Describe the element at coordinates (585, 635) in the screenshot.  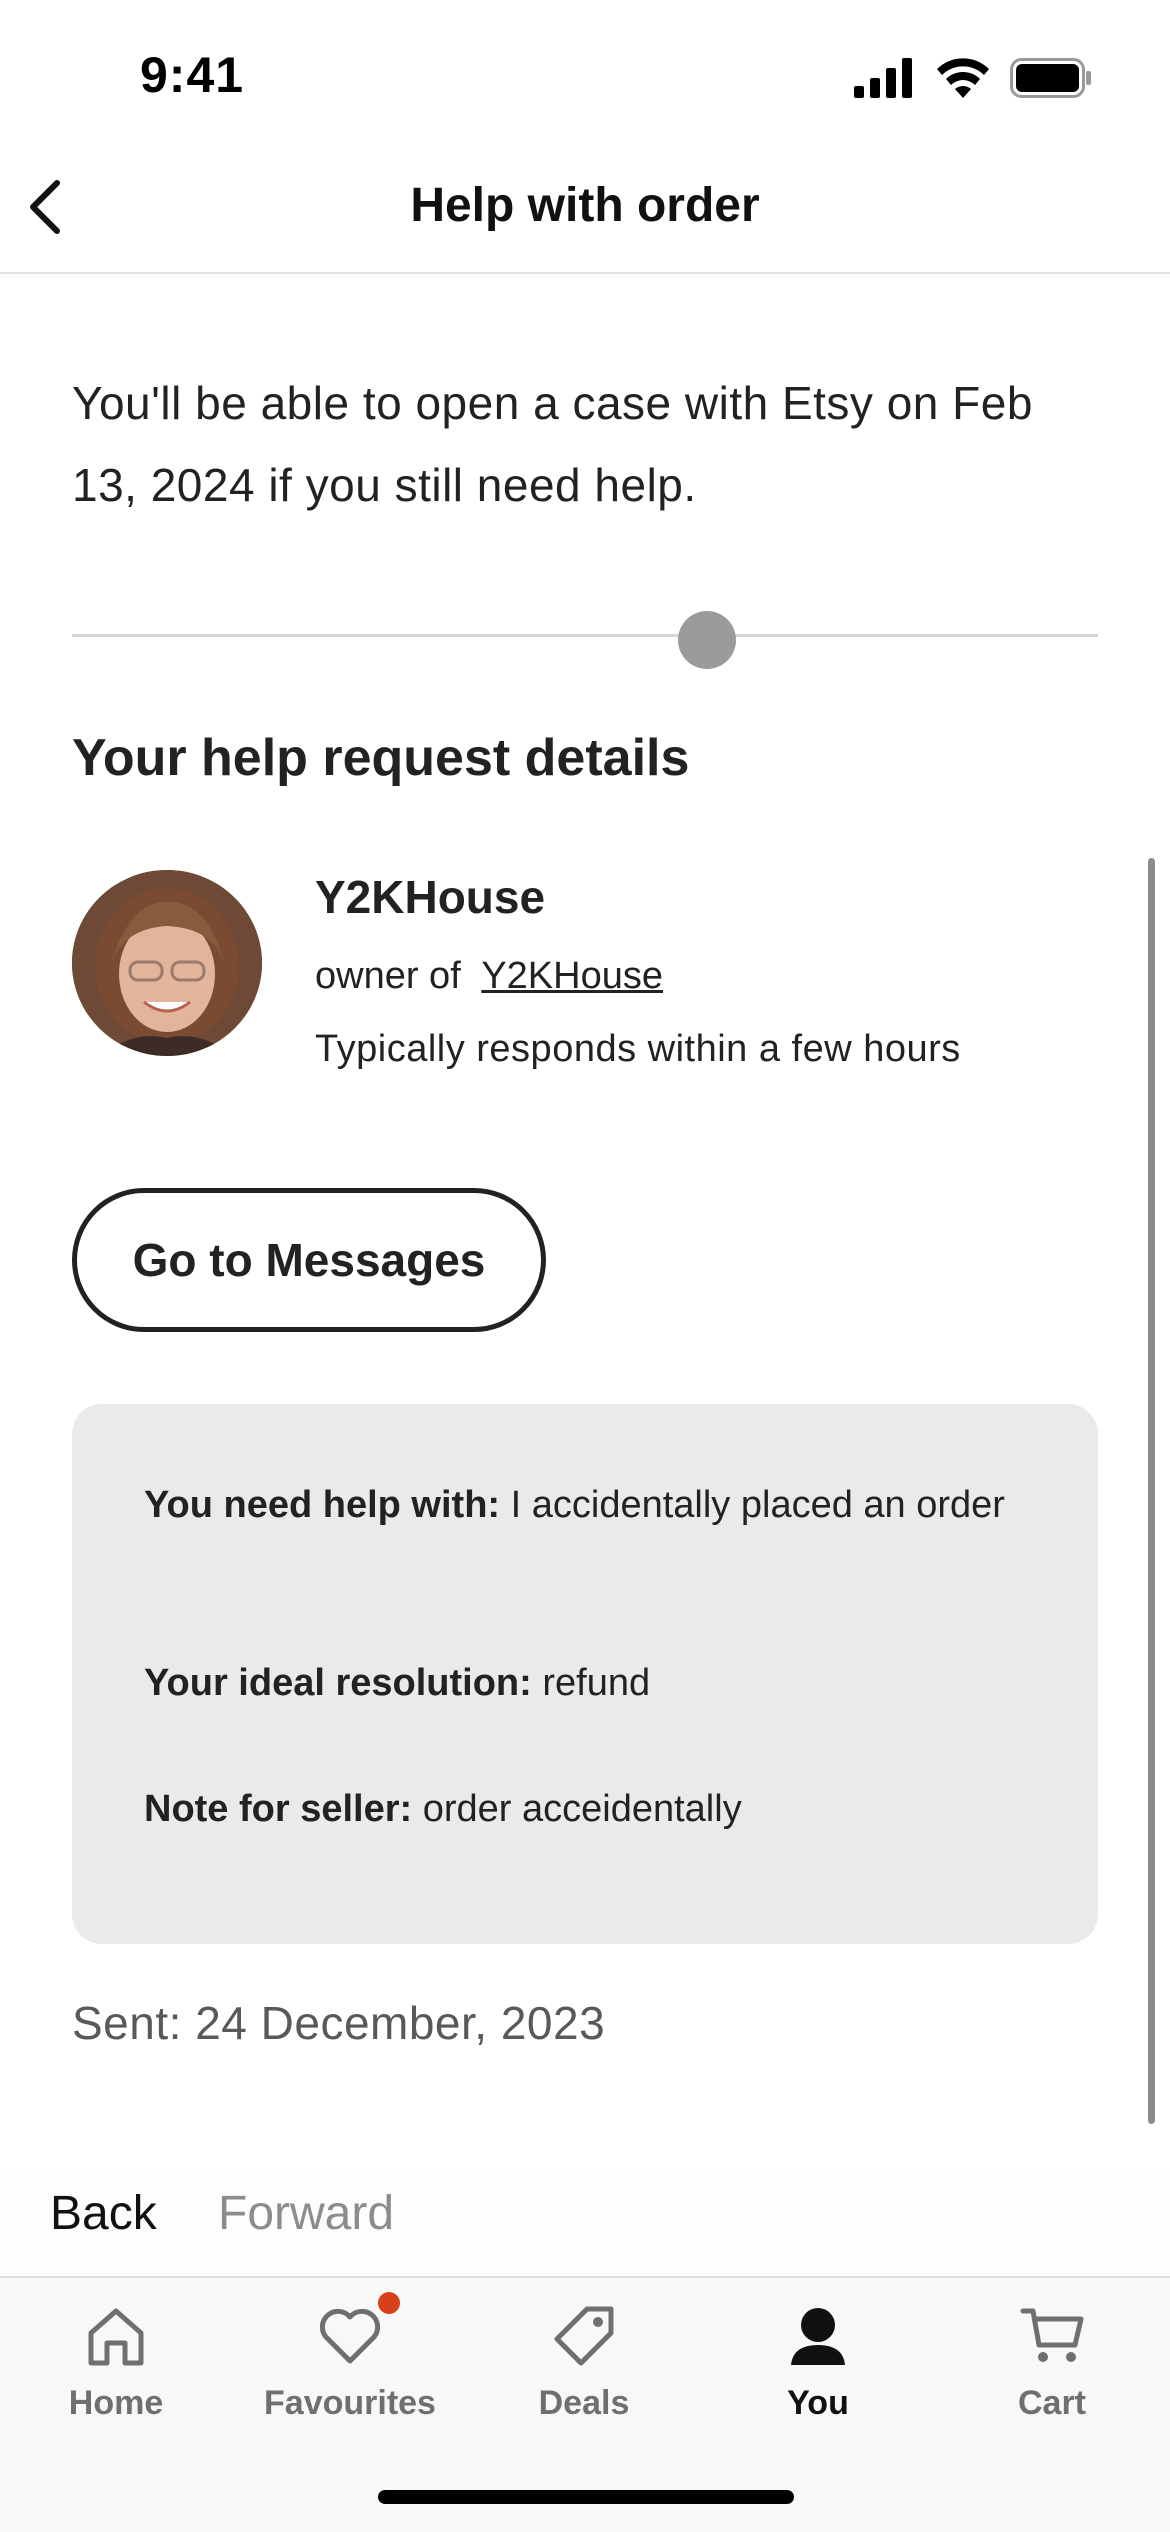
I see `divider-line` at that location.